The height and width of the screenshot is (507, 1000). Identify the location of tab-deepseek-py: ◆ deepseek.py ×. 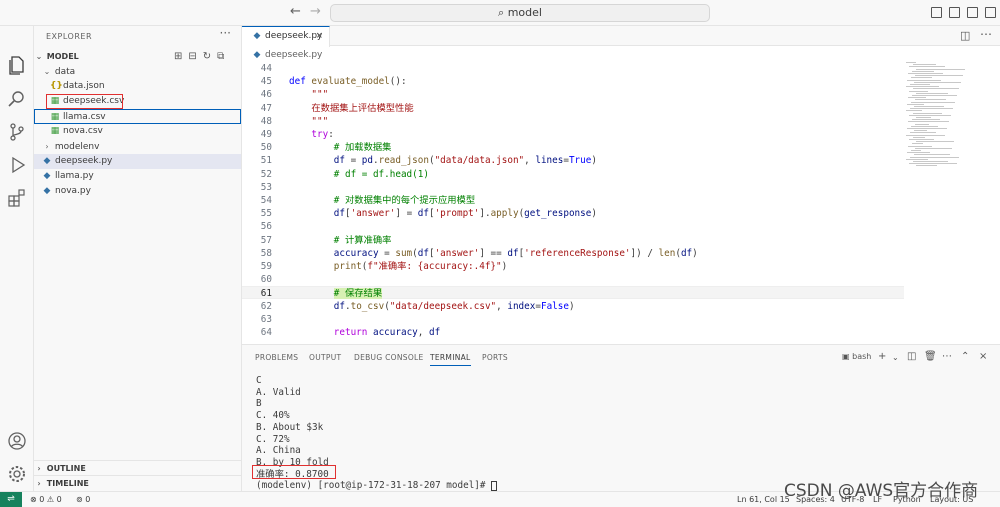
(286, 36).